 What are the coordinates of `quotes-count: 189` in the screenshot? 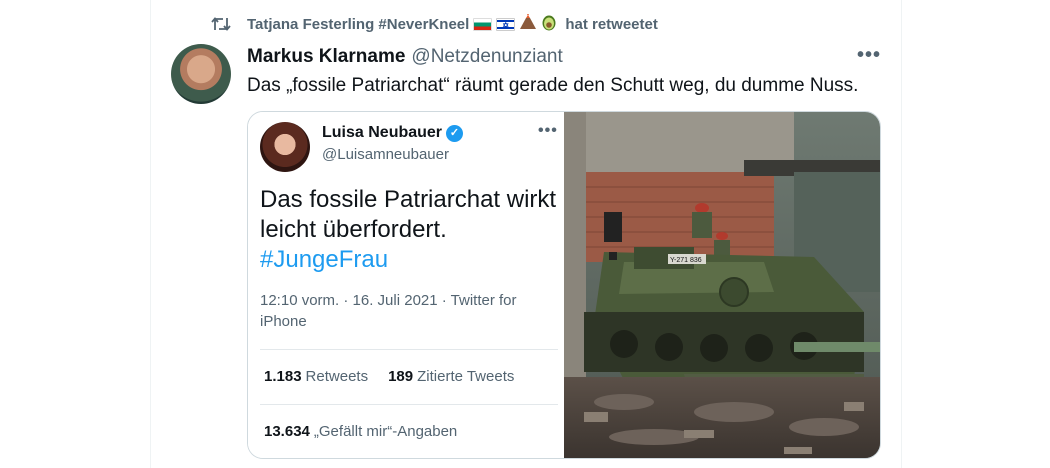 It's located at (401, 376).